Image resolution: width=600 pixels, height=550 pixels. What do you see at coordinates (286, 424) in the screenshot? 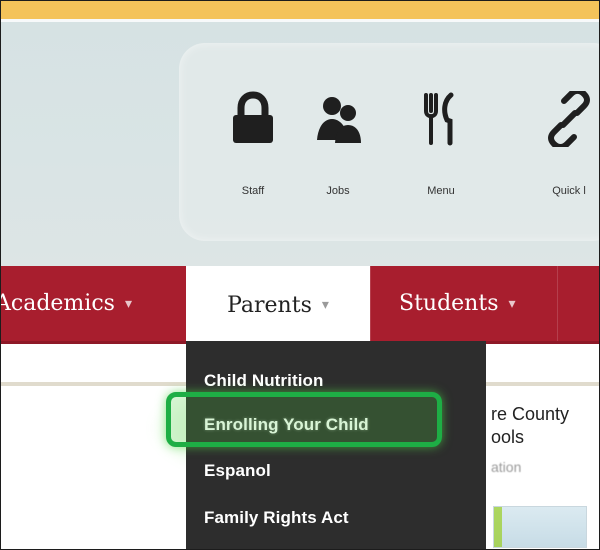
I see `menu-item-label: Enrolling Your Child` at bounding box center [286, 424].